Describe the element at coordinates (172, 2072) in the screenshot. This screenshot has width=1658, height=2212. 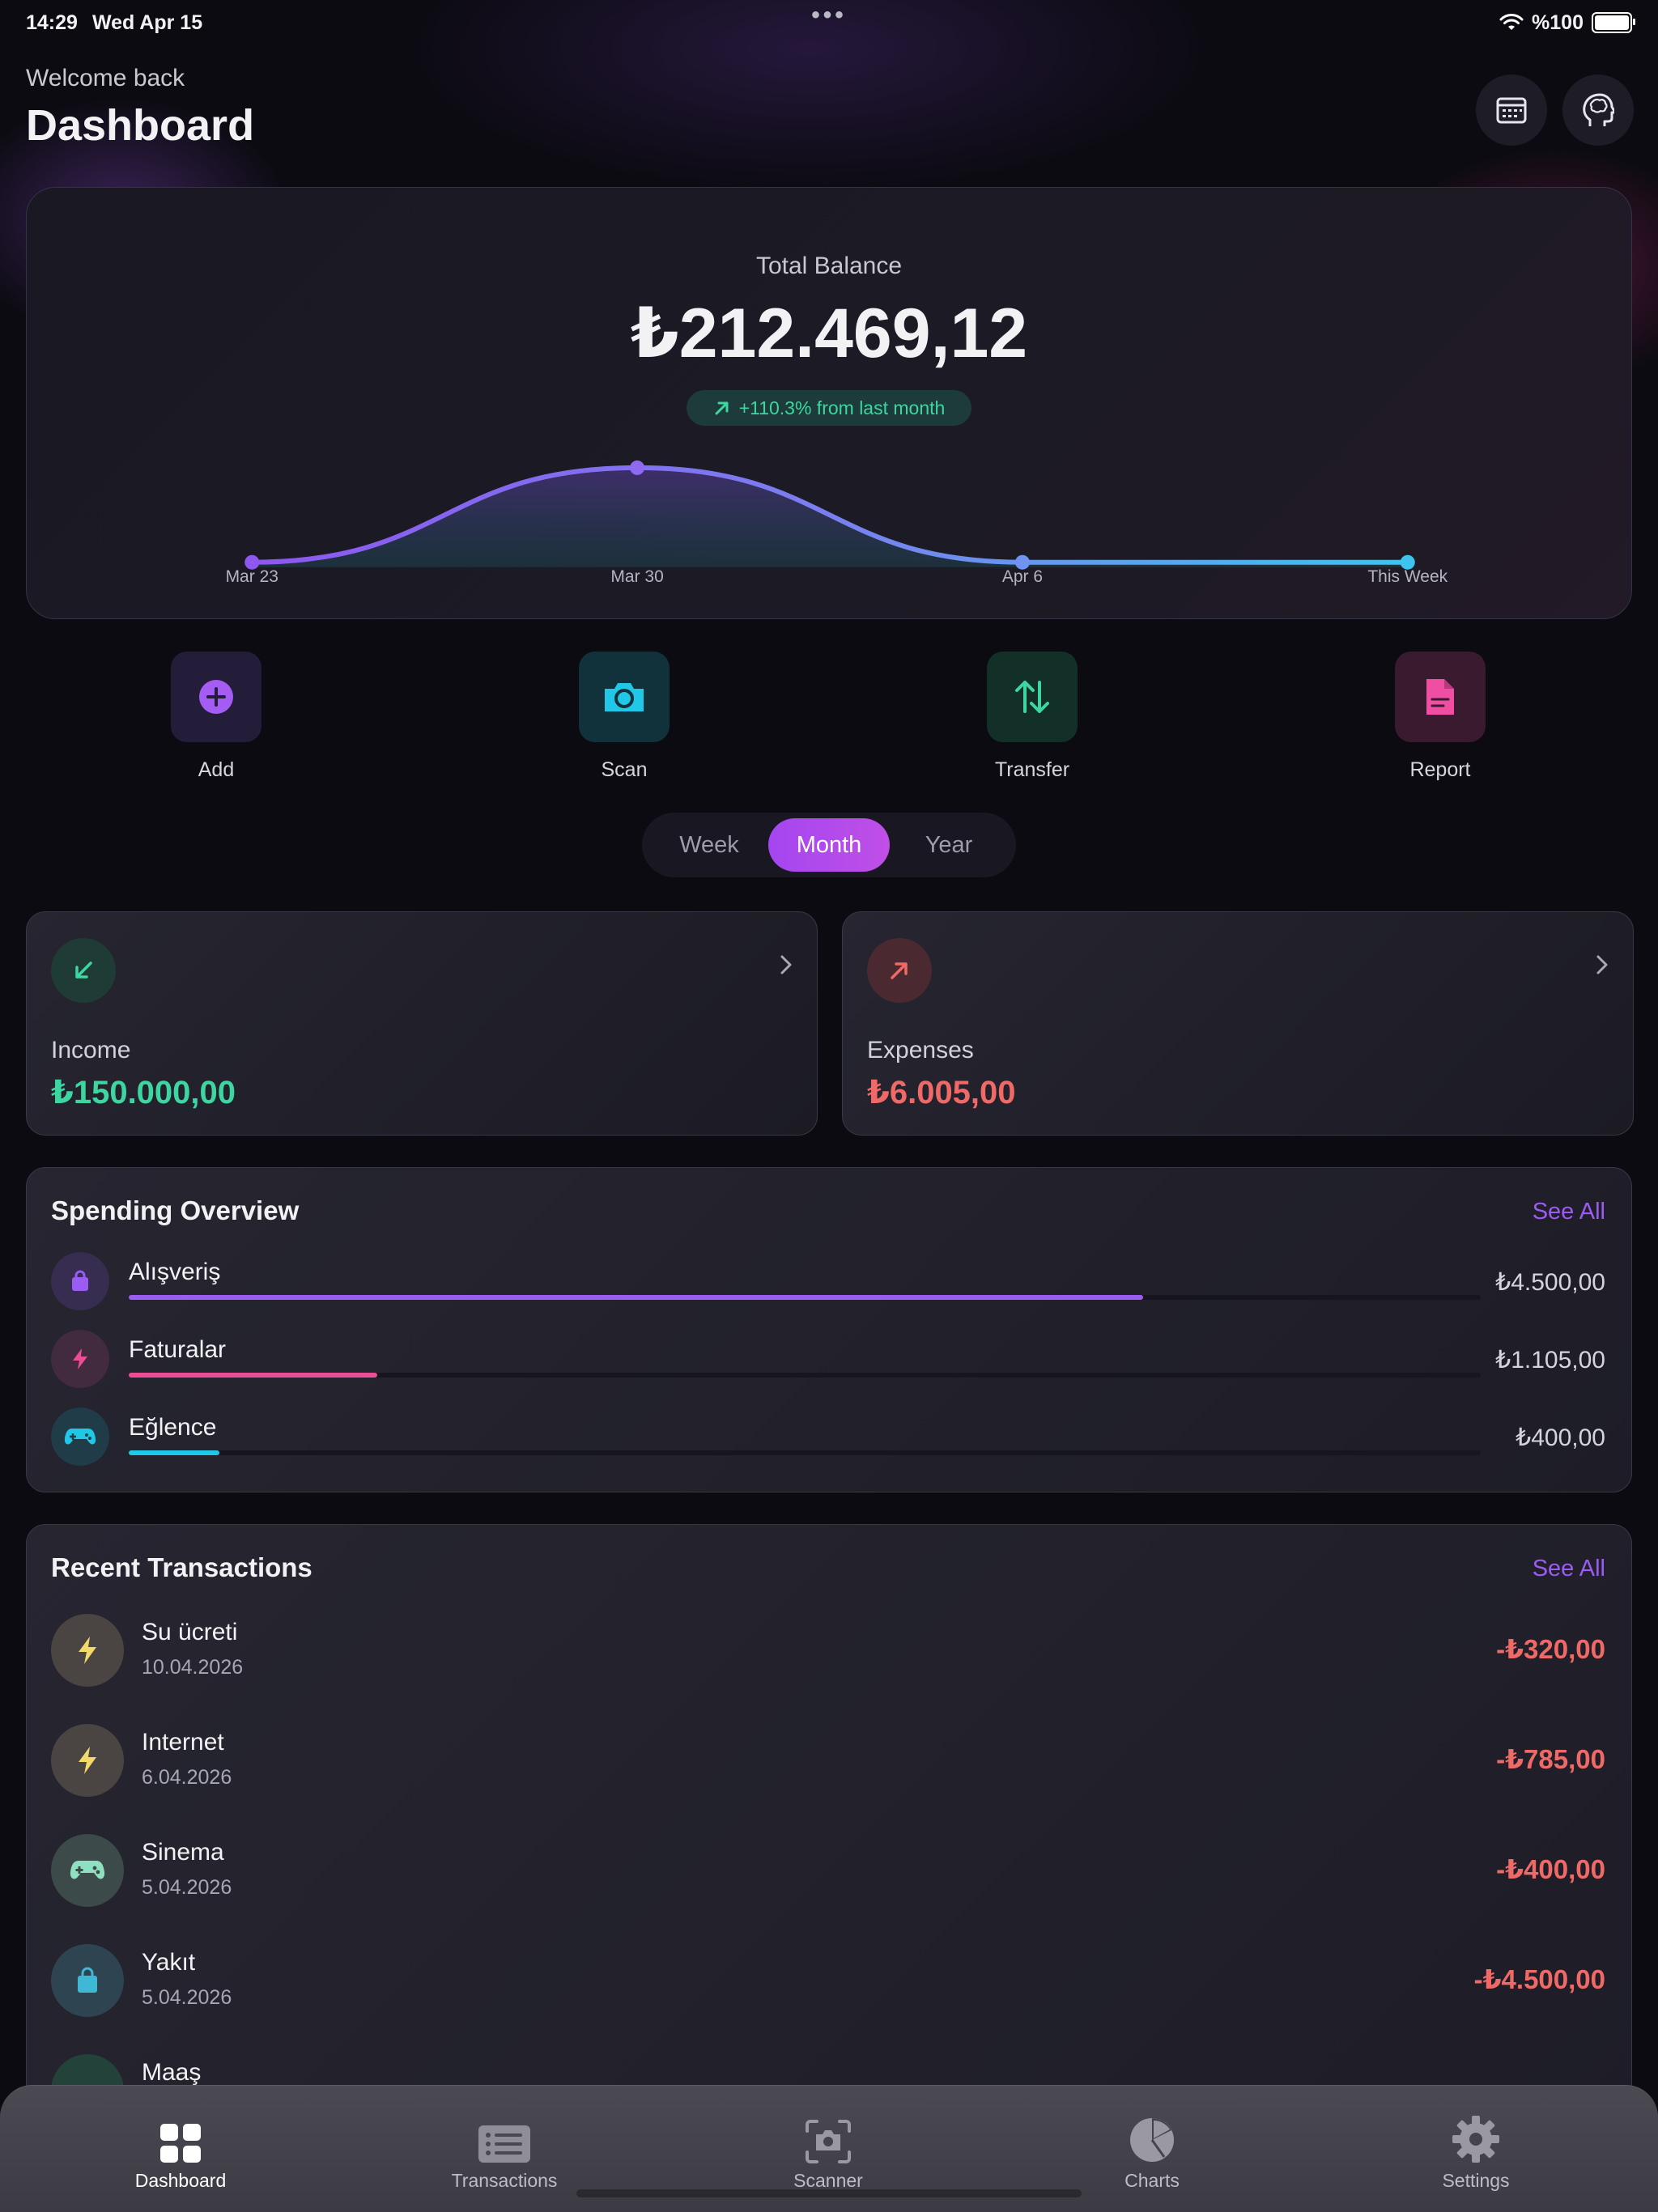
I see `transaction-name: Maaş` at that location.